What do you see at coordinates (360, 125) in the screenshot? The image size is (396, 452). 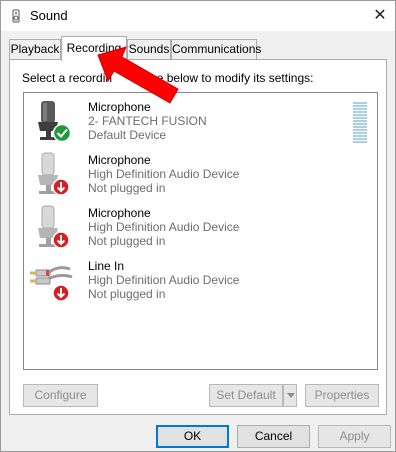 I see `level-meter` at bounding box center [360, 125].